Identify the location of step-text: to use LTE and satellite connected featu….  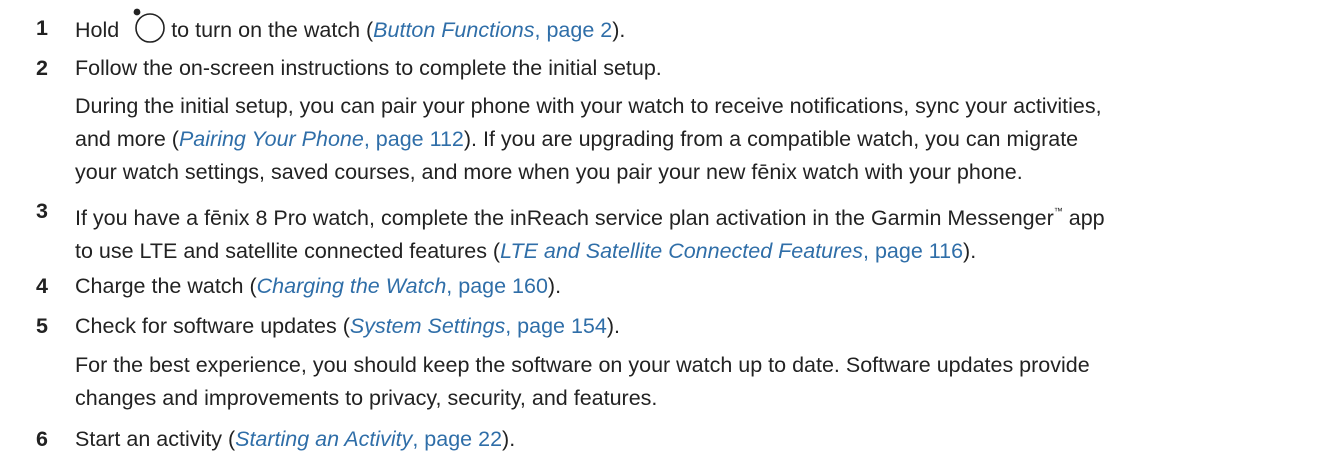
(526, 251).